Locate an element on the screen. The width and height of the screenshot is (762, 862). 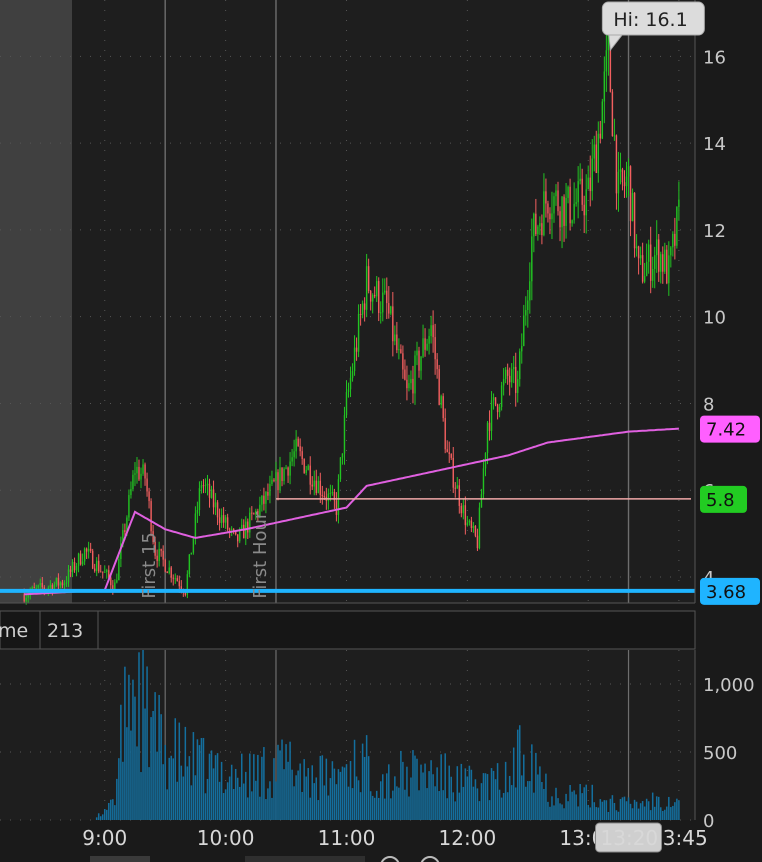
last-price-badge: 5.8 is located at coordinates (723, 499).